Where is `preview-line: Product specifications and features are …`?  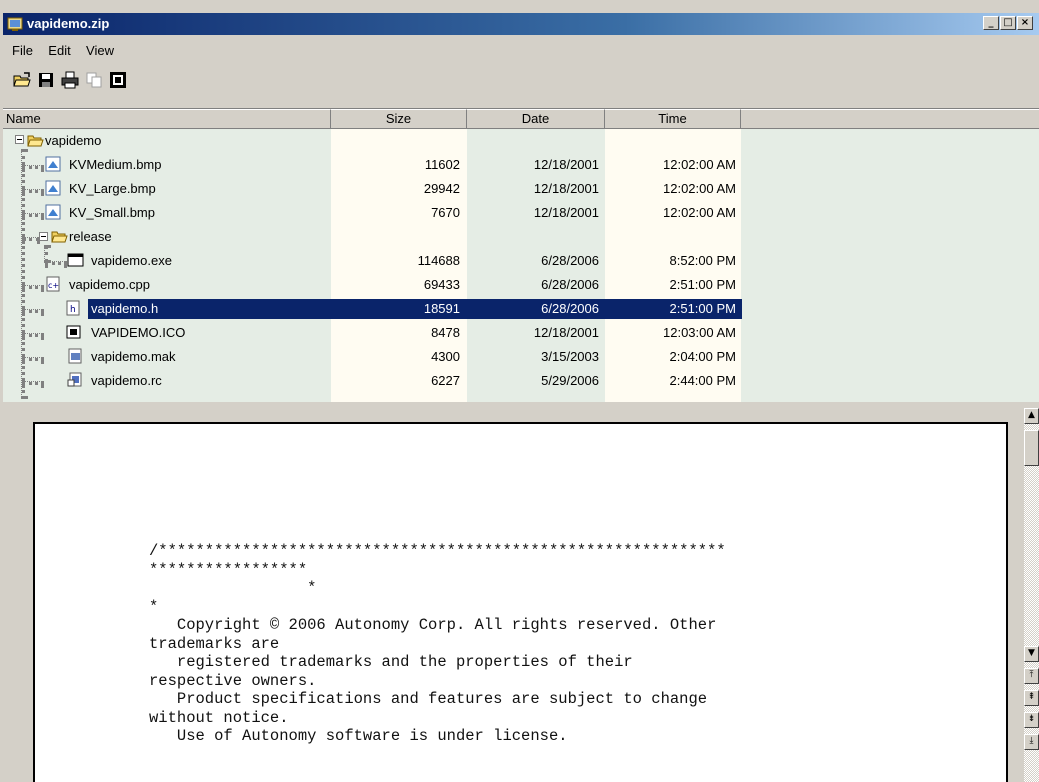 preview-line: Product specifications and features are … is located at coordinates (428, 699).